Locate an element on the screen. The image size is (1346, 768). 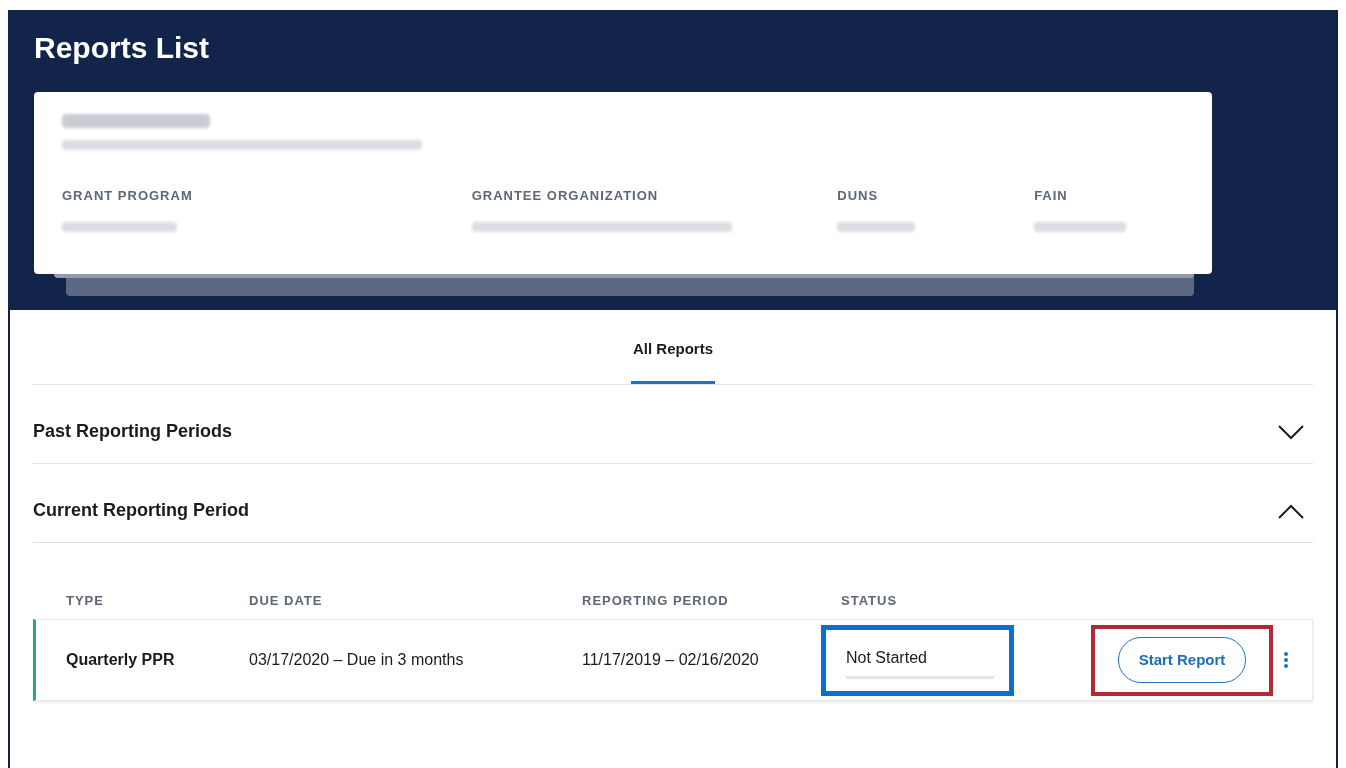
field-label: DUNS is located at coordinates (858, 196).